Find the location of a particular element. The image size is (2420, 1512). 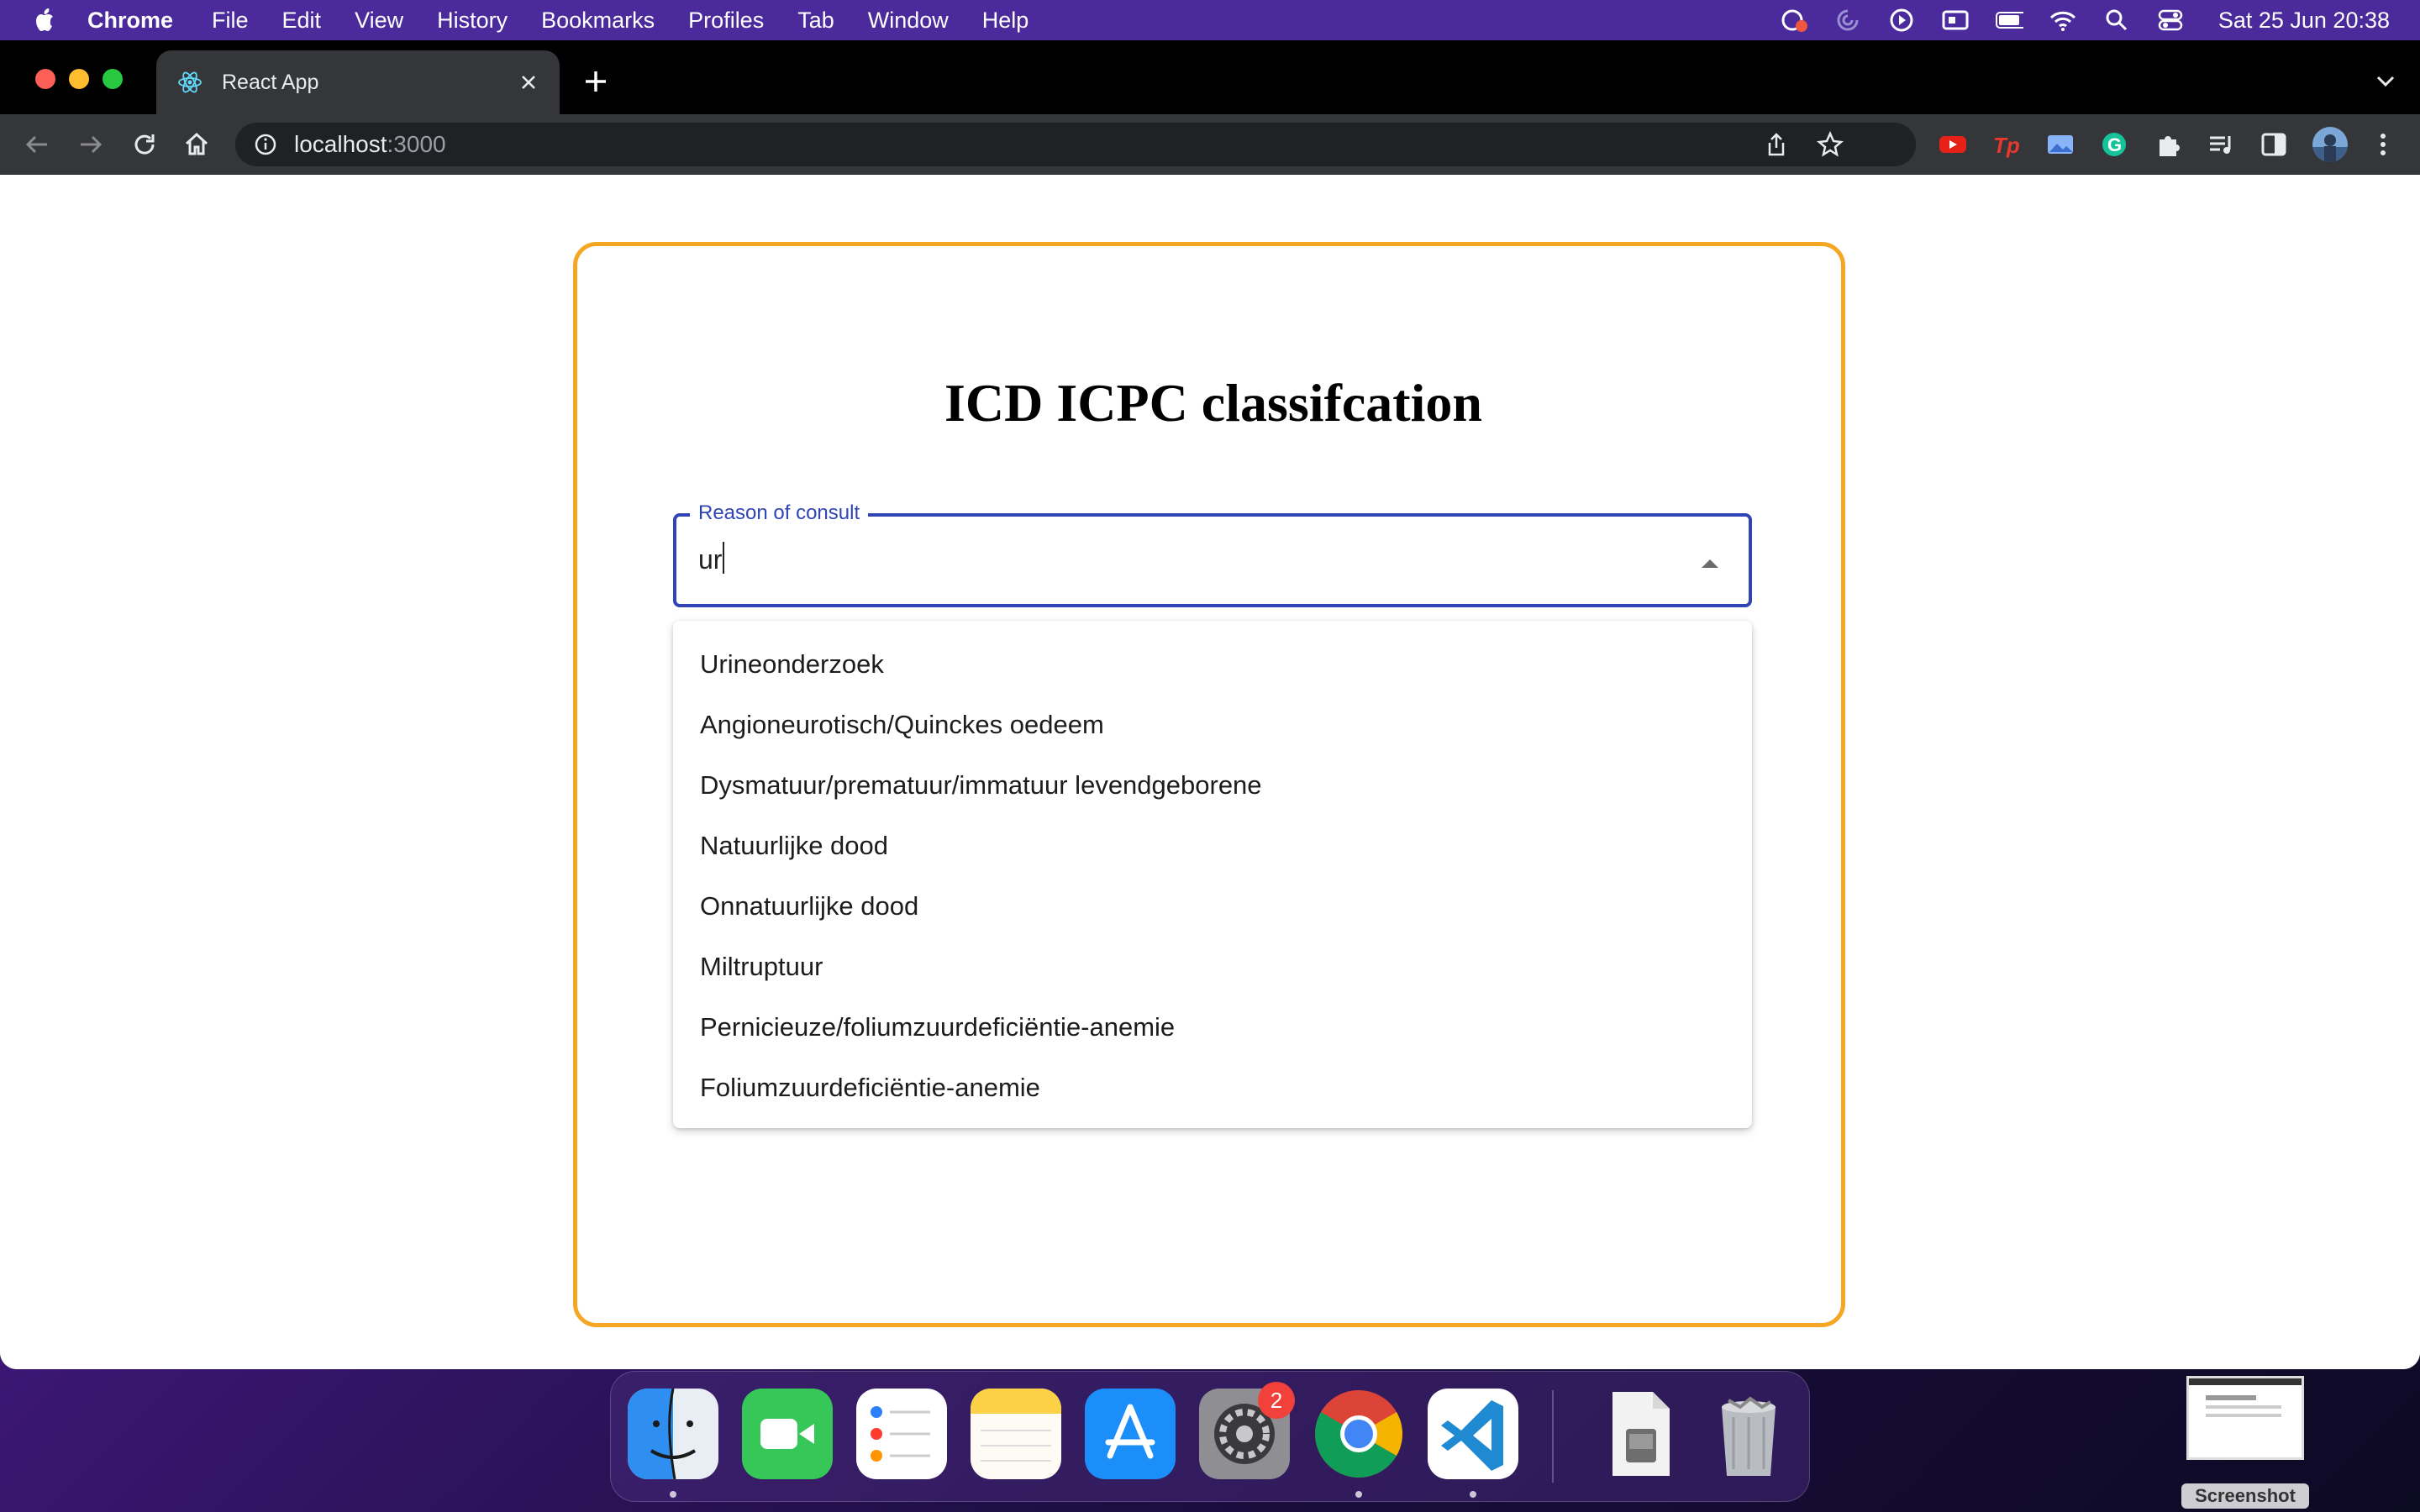

disk-image-file-icon is located at coordinates (1639, 1434).